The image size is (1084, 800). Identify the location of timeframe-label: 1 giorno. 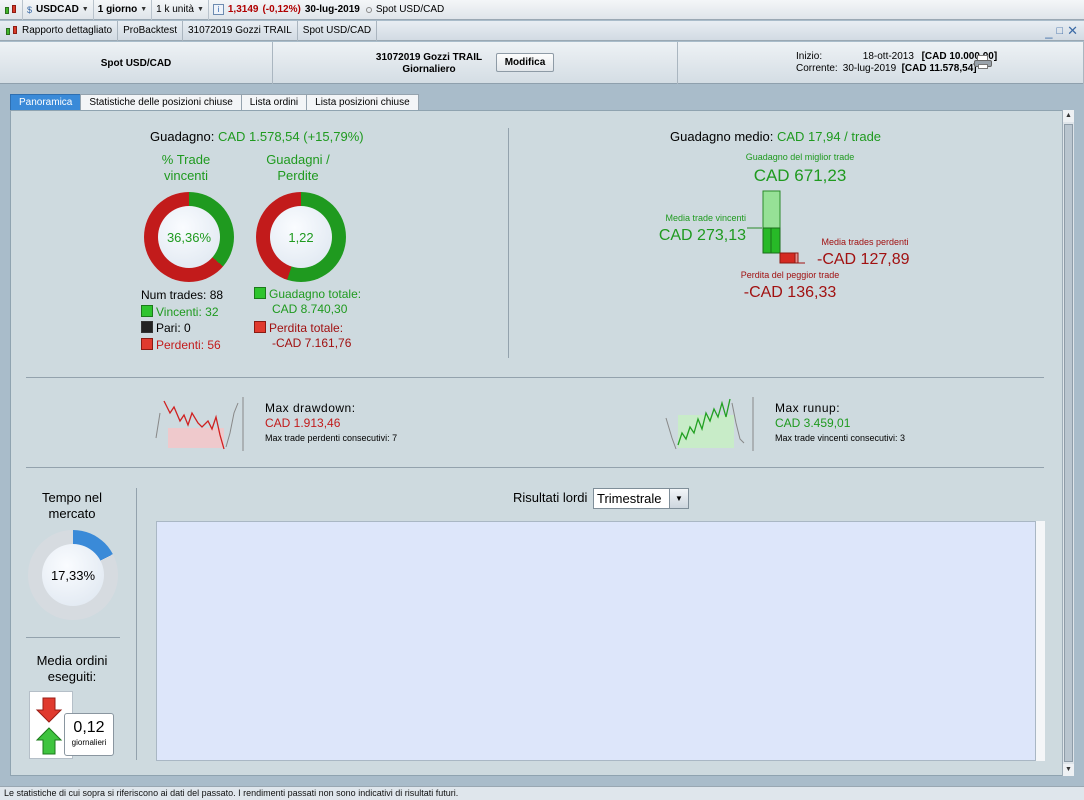
(117, 9).